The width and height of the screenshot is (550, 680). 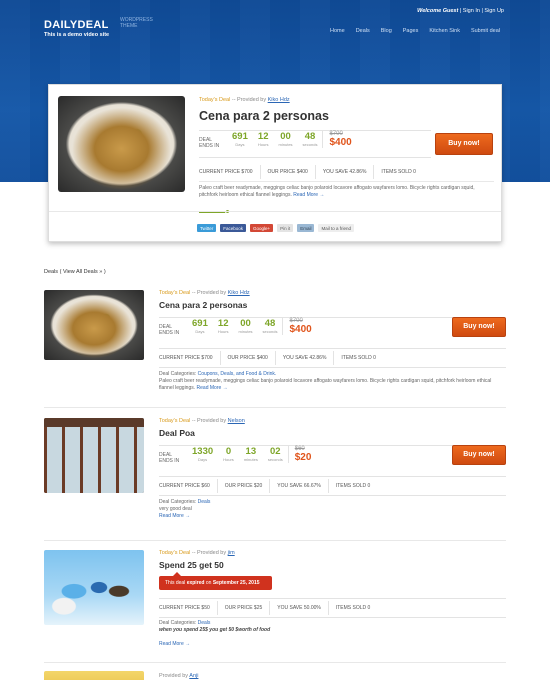 What do you see at coordinates (411, 31) in the screenshot?
I see `nav-pages: Pages` at bounding box center [411, 31].